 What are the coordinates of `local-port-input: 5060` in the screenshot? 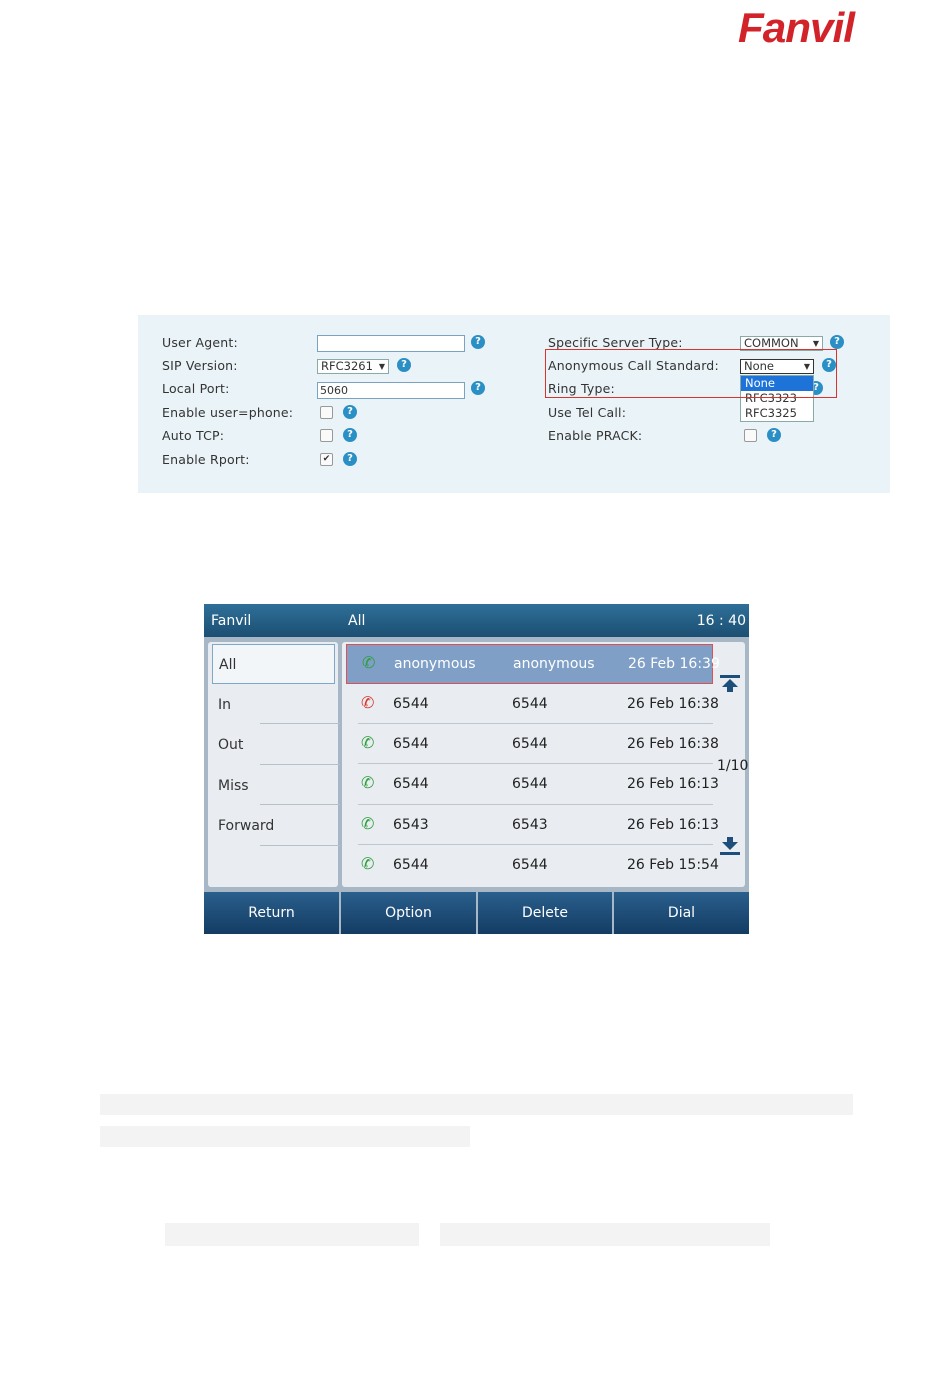 It's located at (391, 390).